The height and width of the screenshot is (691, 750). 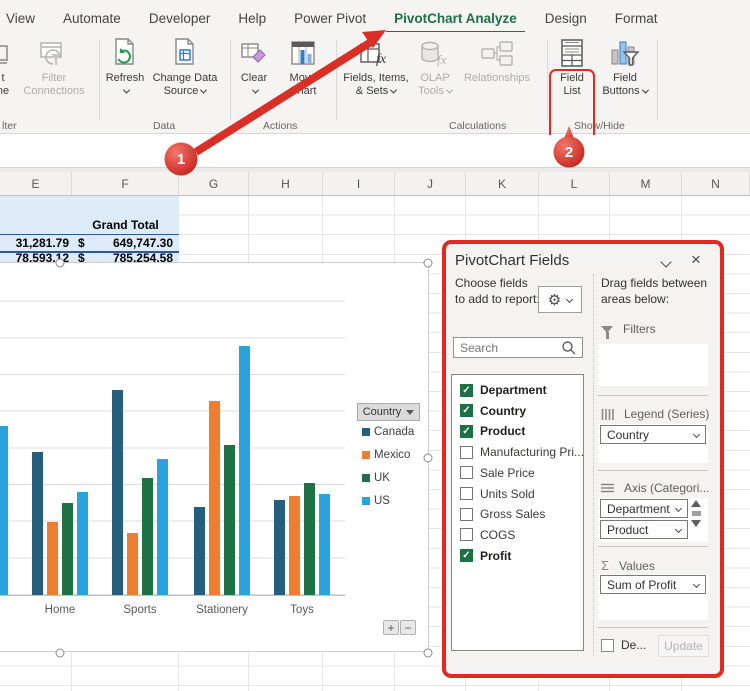 I want to click on field-item-sale-price: Sale Price, so click(x=497, y=473).